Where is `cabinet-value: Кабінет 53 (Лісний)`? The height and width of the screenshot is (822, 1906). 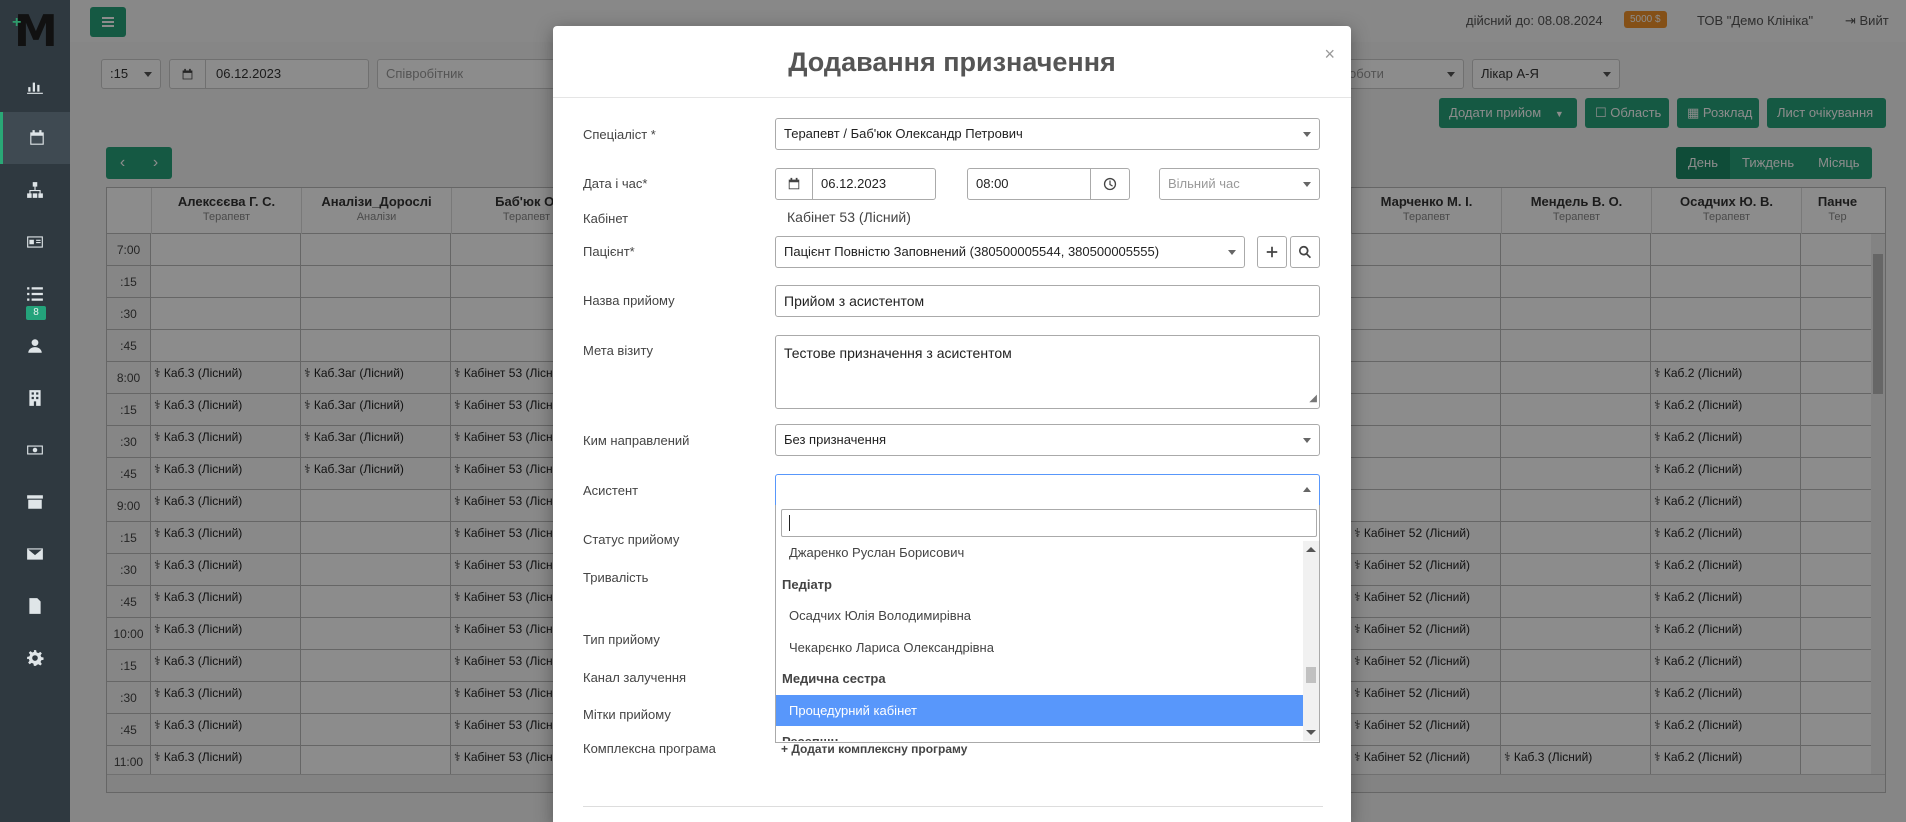
cabinet-value: Кабінет 53 (Лісний) is located at coordinates (849, 217).